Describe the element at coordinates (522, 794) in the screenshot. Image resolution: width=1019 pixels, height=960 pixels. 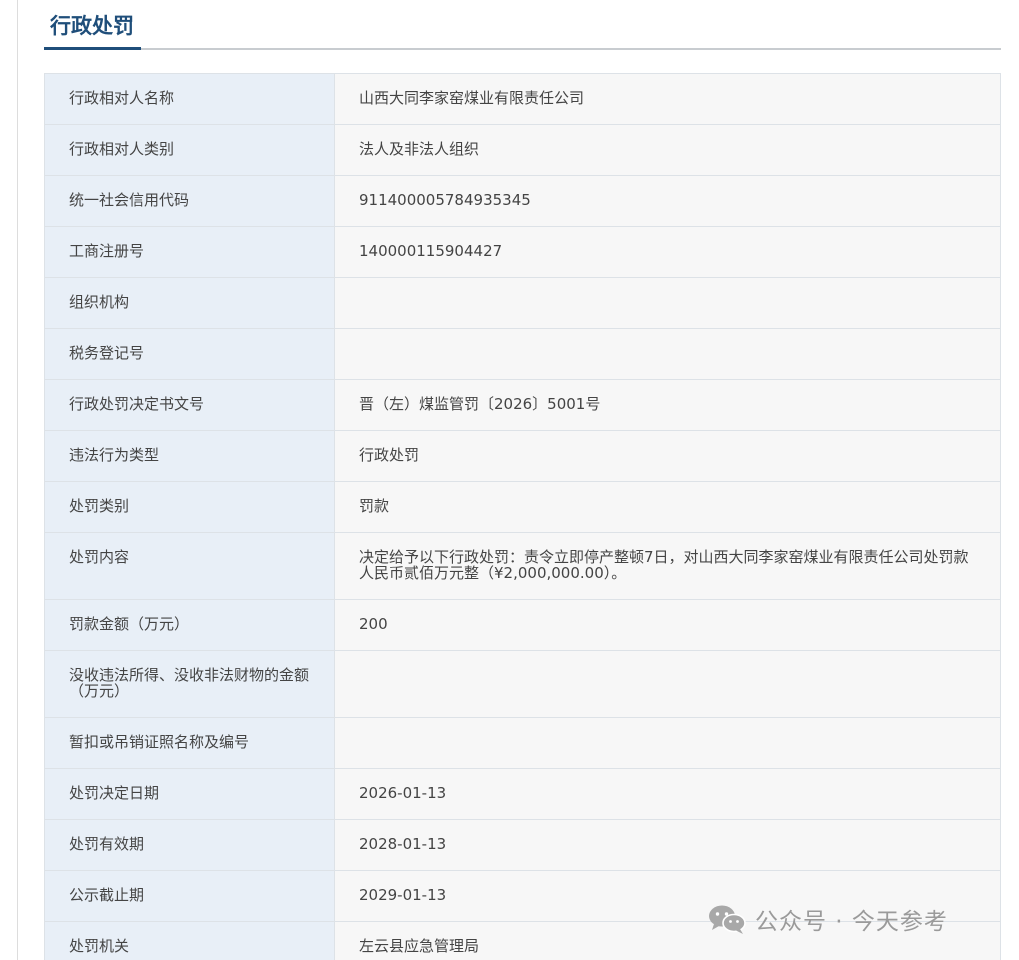
I see `table-row-decision-date: 处罚决定日期 2026-01-13` at that location.